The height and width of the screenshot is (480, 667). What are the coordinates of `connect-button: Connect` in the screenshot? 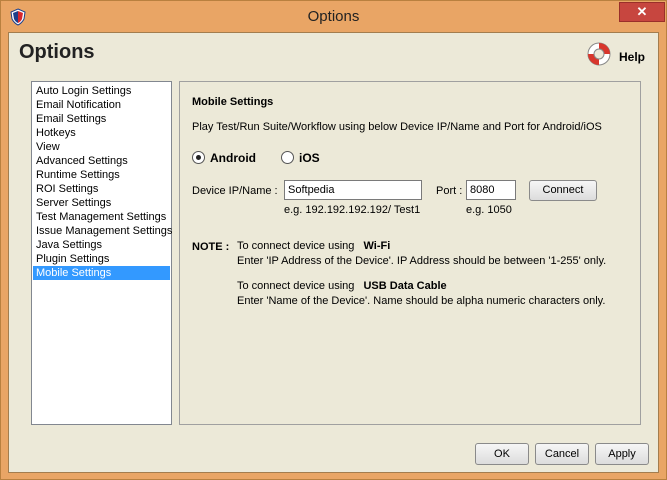 It's located at (563, 190).